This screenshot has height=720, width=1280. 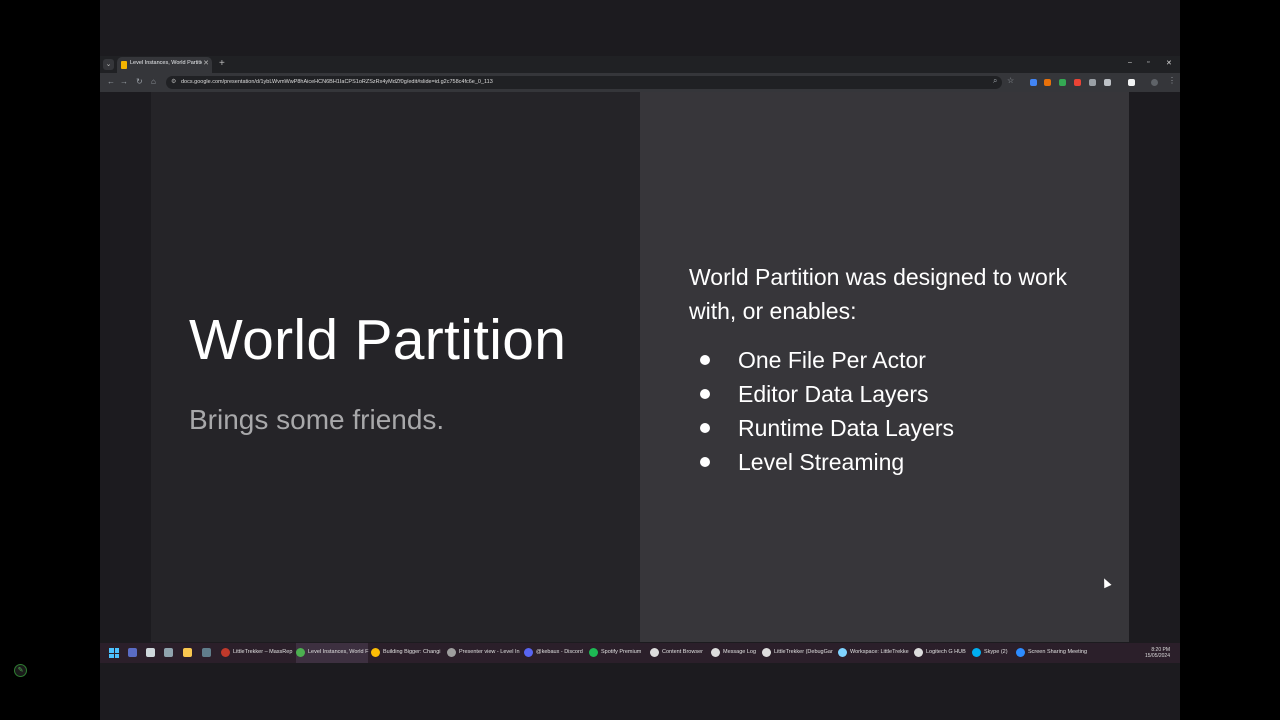 I want to click on system-clock: 8:20 PM 15/05/2024, so click(x=1157, y=653).